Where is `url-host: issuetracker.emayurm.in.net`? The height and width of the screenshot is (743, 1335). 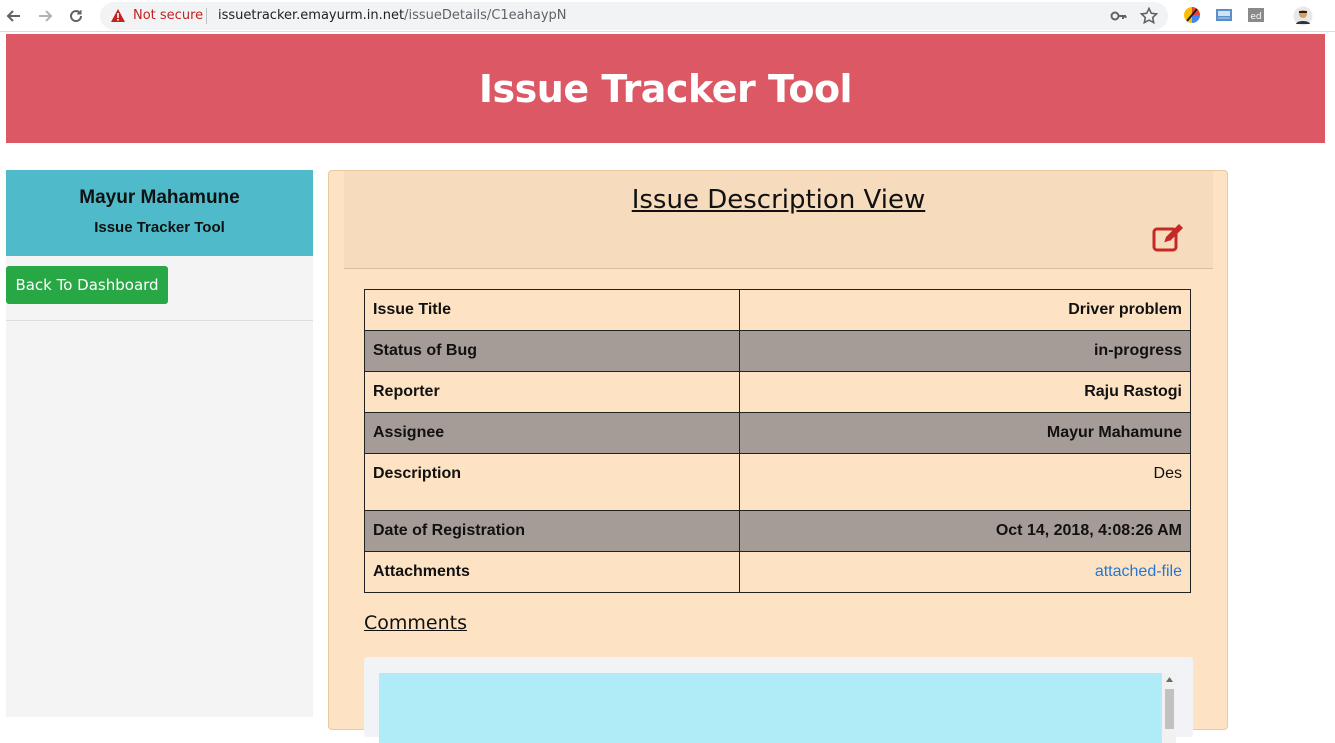
url-host: issuetracker.emayurm.in.net is located at coordinates (311, 15).